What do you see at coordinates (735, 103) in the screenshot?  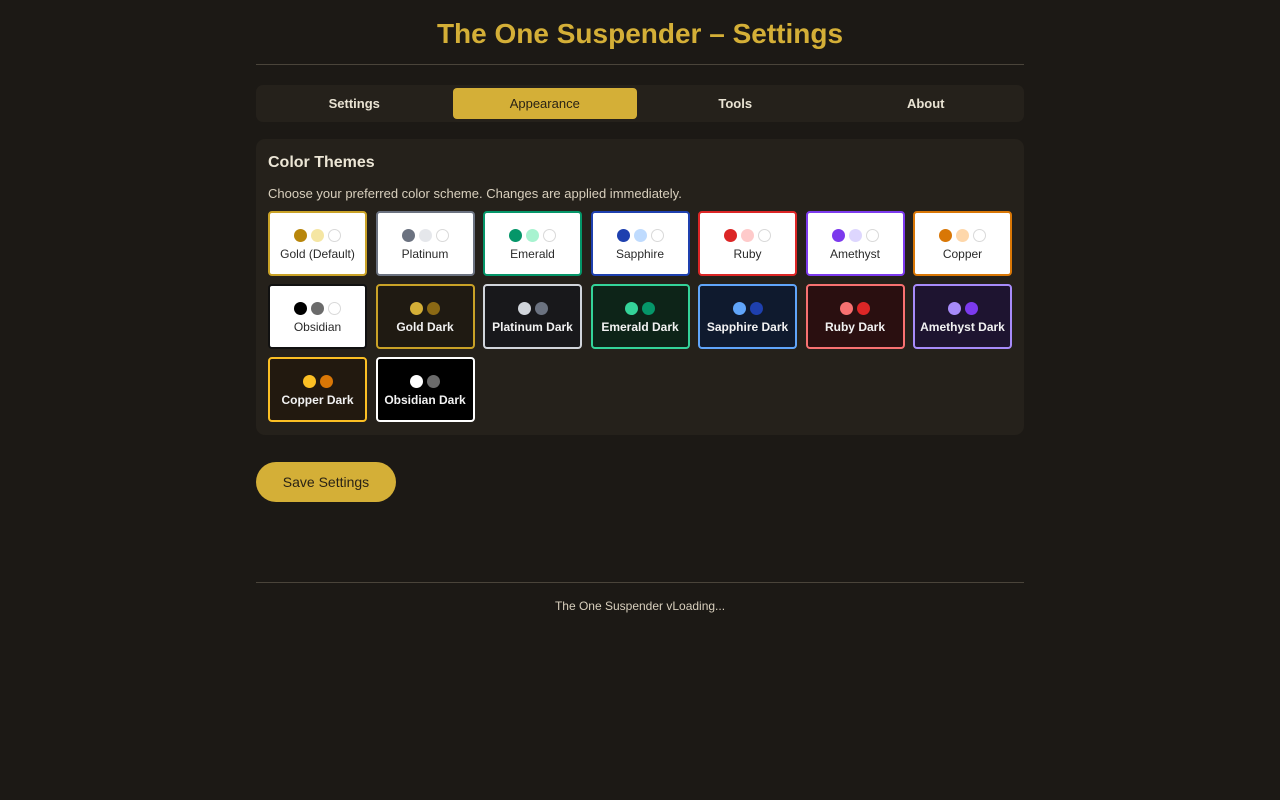 I see `tab-tools: Tools` at bounding box center [735, 103].